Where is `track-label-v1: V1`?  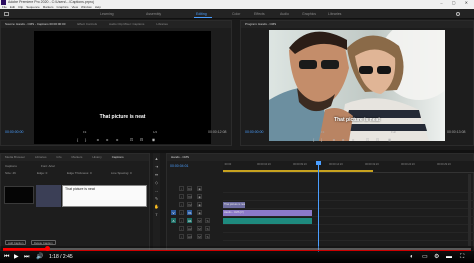 track-label-v1: V1 is located at coordinates (189, 212).